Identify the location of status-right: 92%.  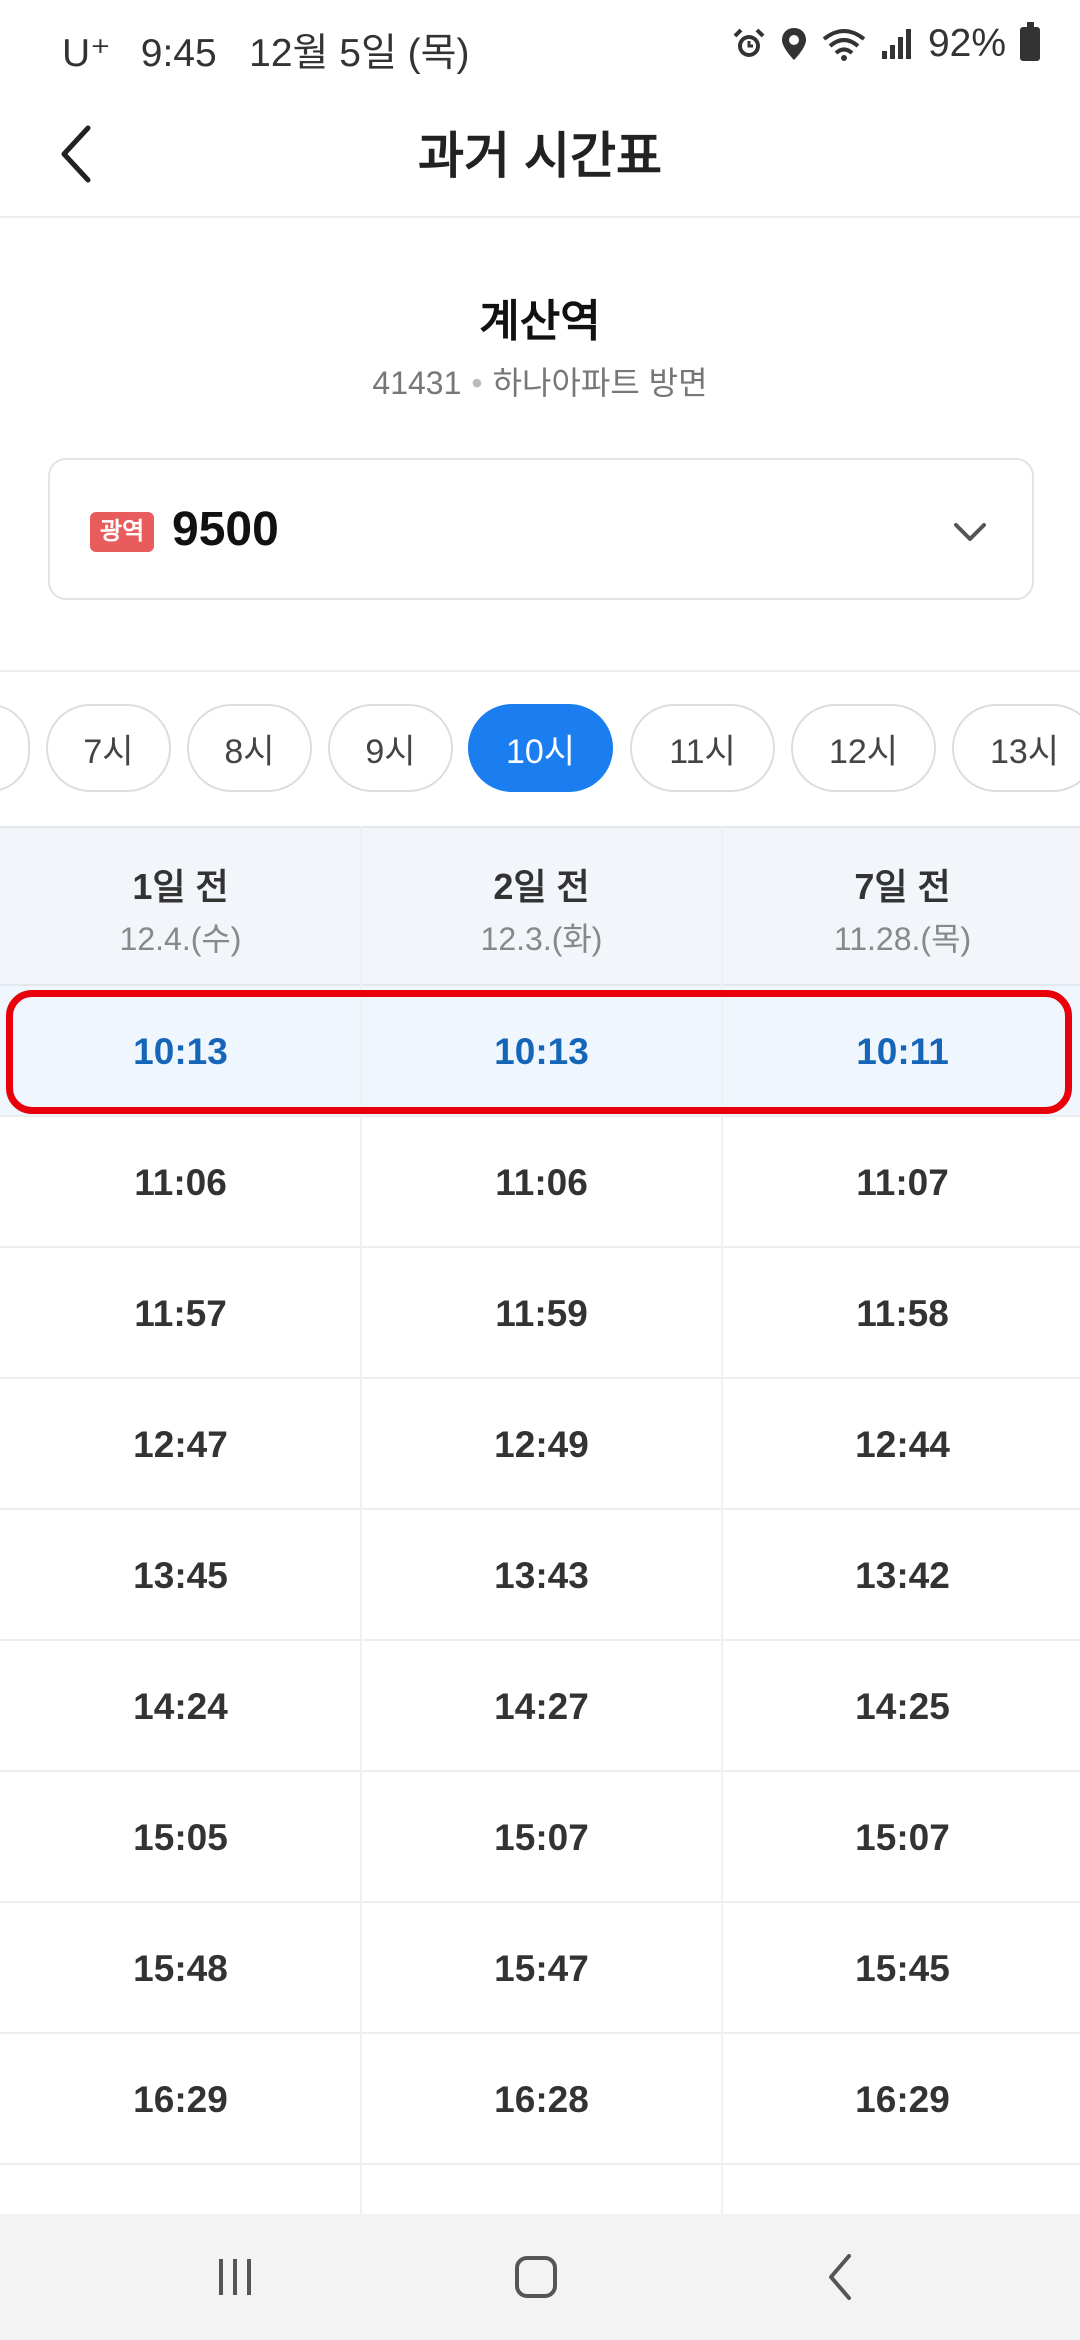
(886, 44).